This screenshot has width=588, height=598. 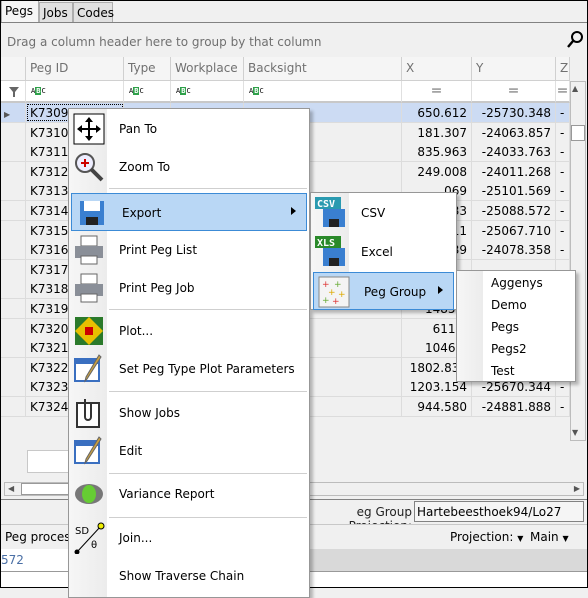 What do you see at coordinates (509, 349) in the screenshot?
I see `peg-group-item: Pegs2` at bounding box center [509, 349].